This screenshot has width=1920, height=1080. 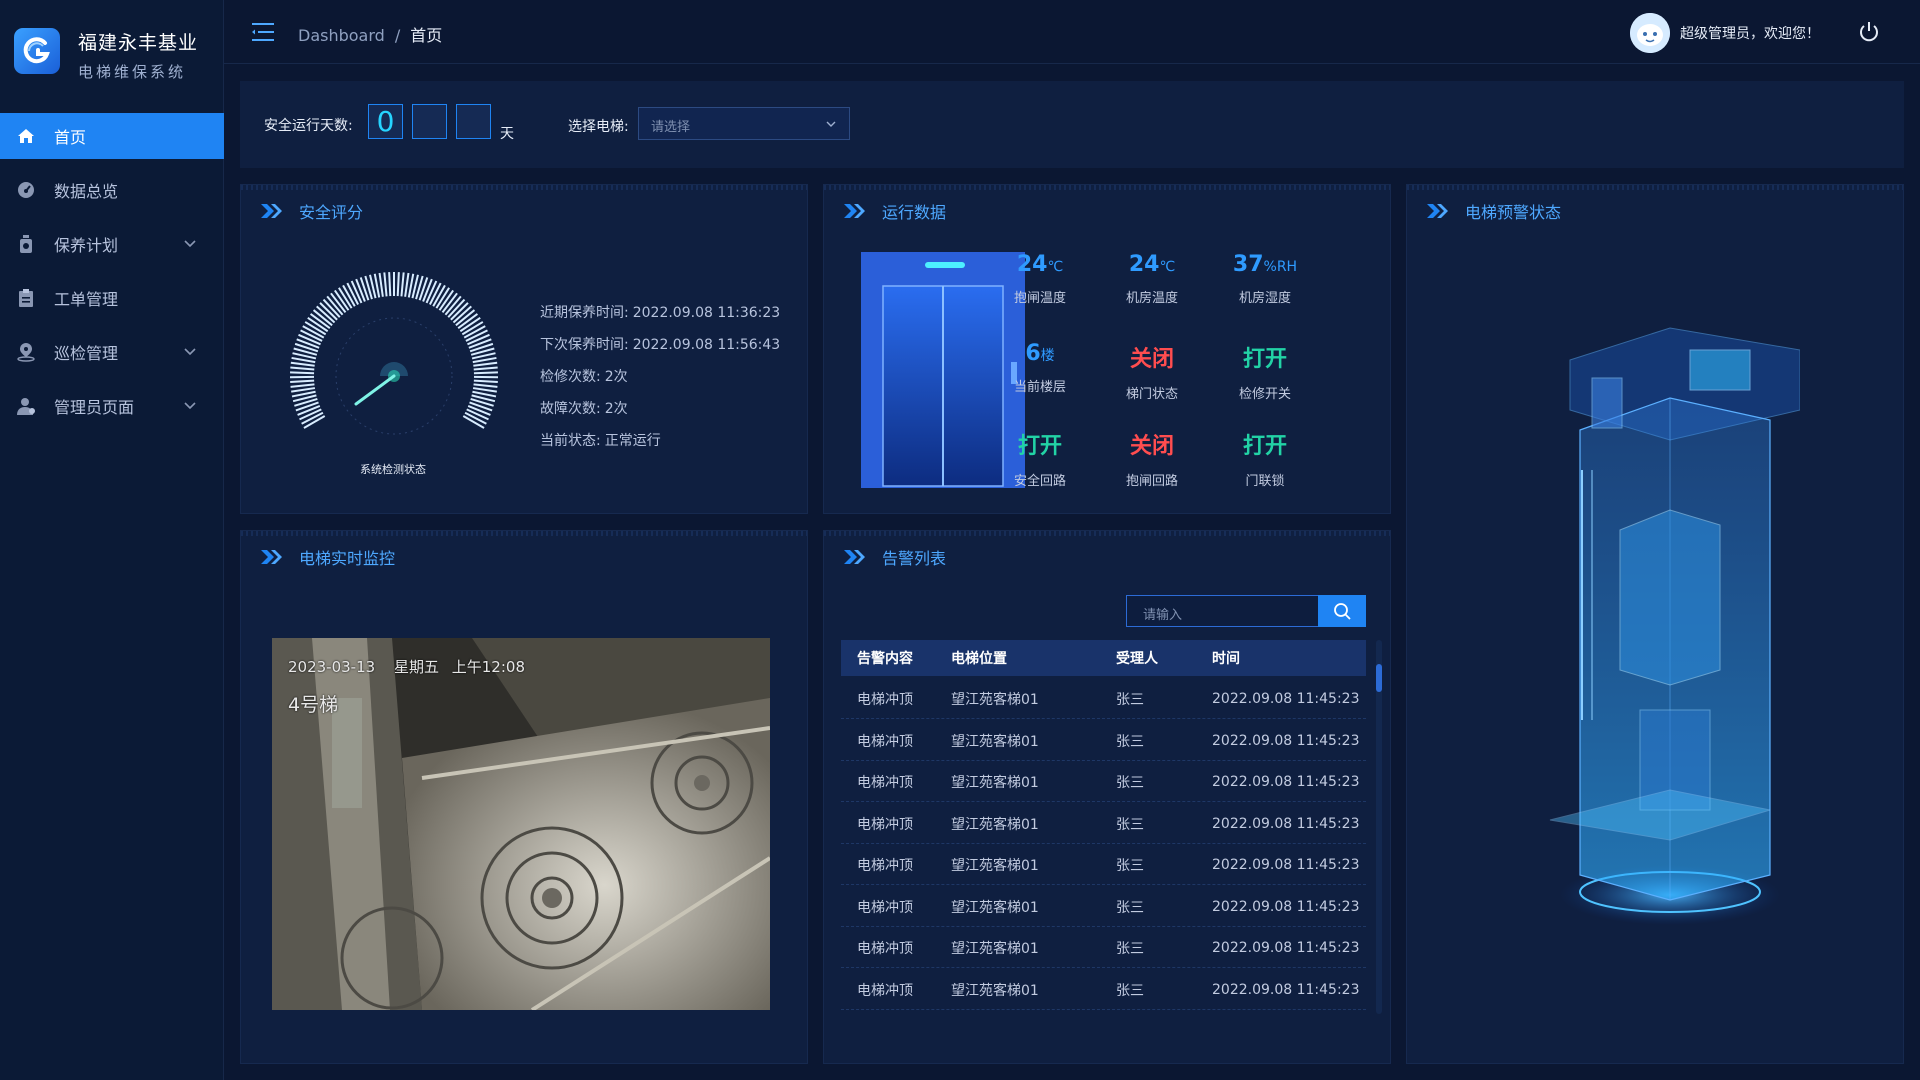 What do you see at coordinates (86, 353) in the screenshot?
I see `sidebar-item-label: 巡检管理` at bounding box center [86, 353].